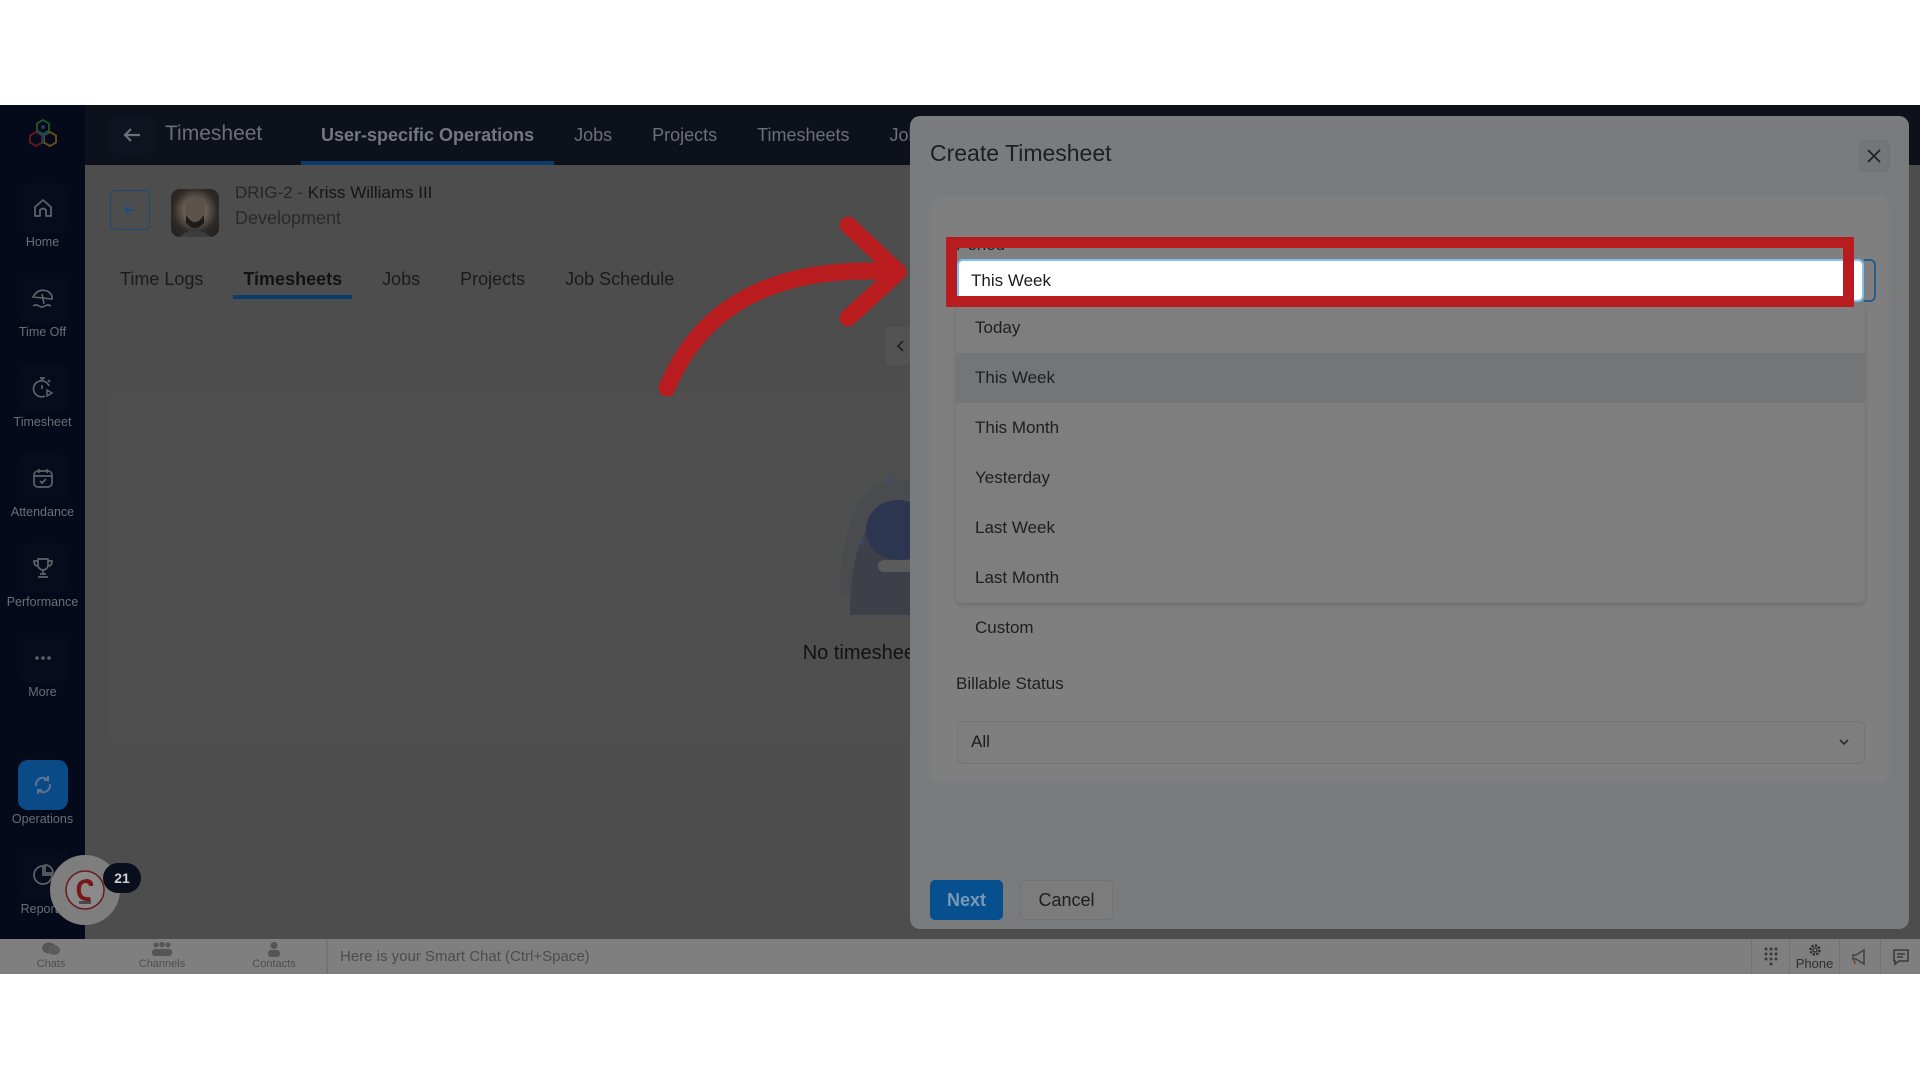 Image resolution: width=1920 pixels, height=1080 pixels. What do you see at coordinates (1410, 478) in the screenshot?
I see `period-option-yesterday: Yesterday` at bounding box center [1410, 478].